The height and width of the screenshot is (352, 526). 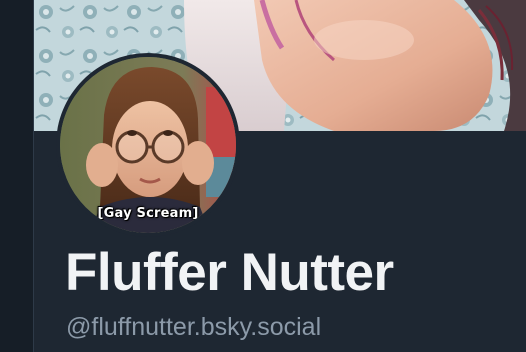 What do you see at coordinates (193, 327) in the screenshot?
I see `profile-handle: @fluffnutter.bsky.social` at bounding box center [193, 327].